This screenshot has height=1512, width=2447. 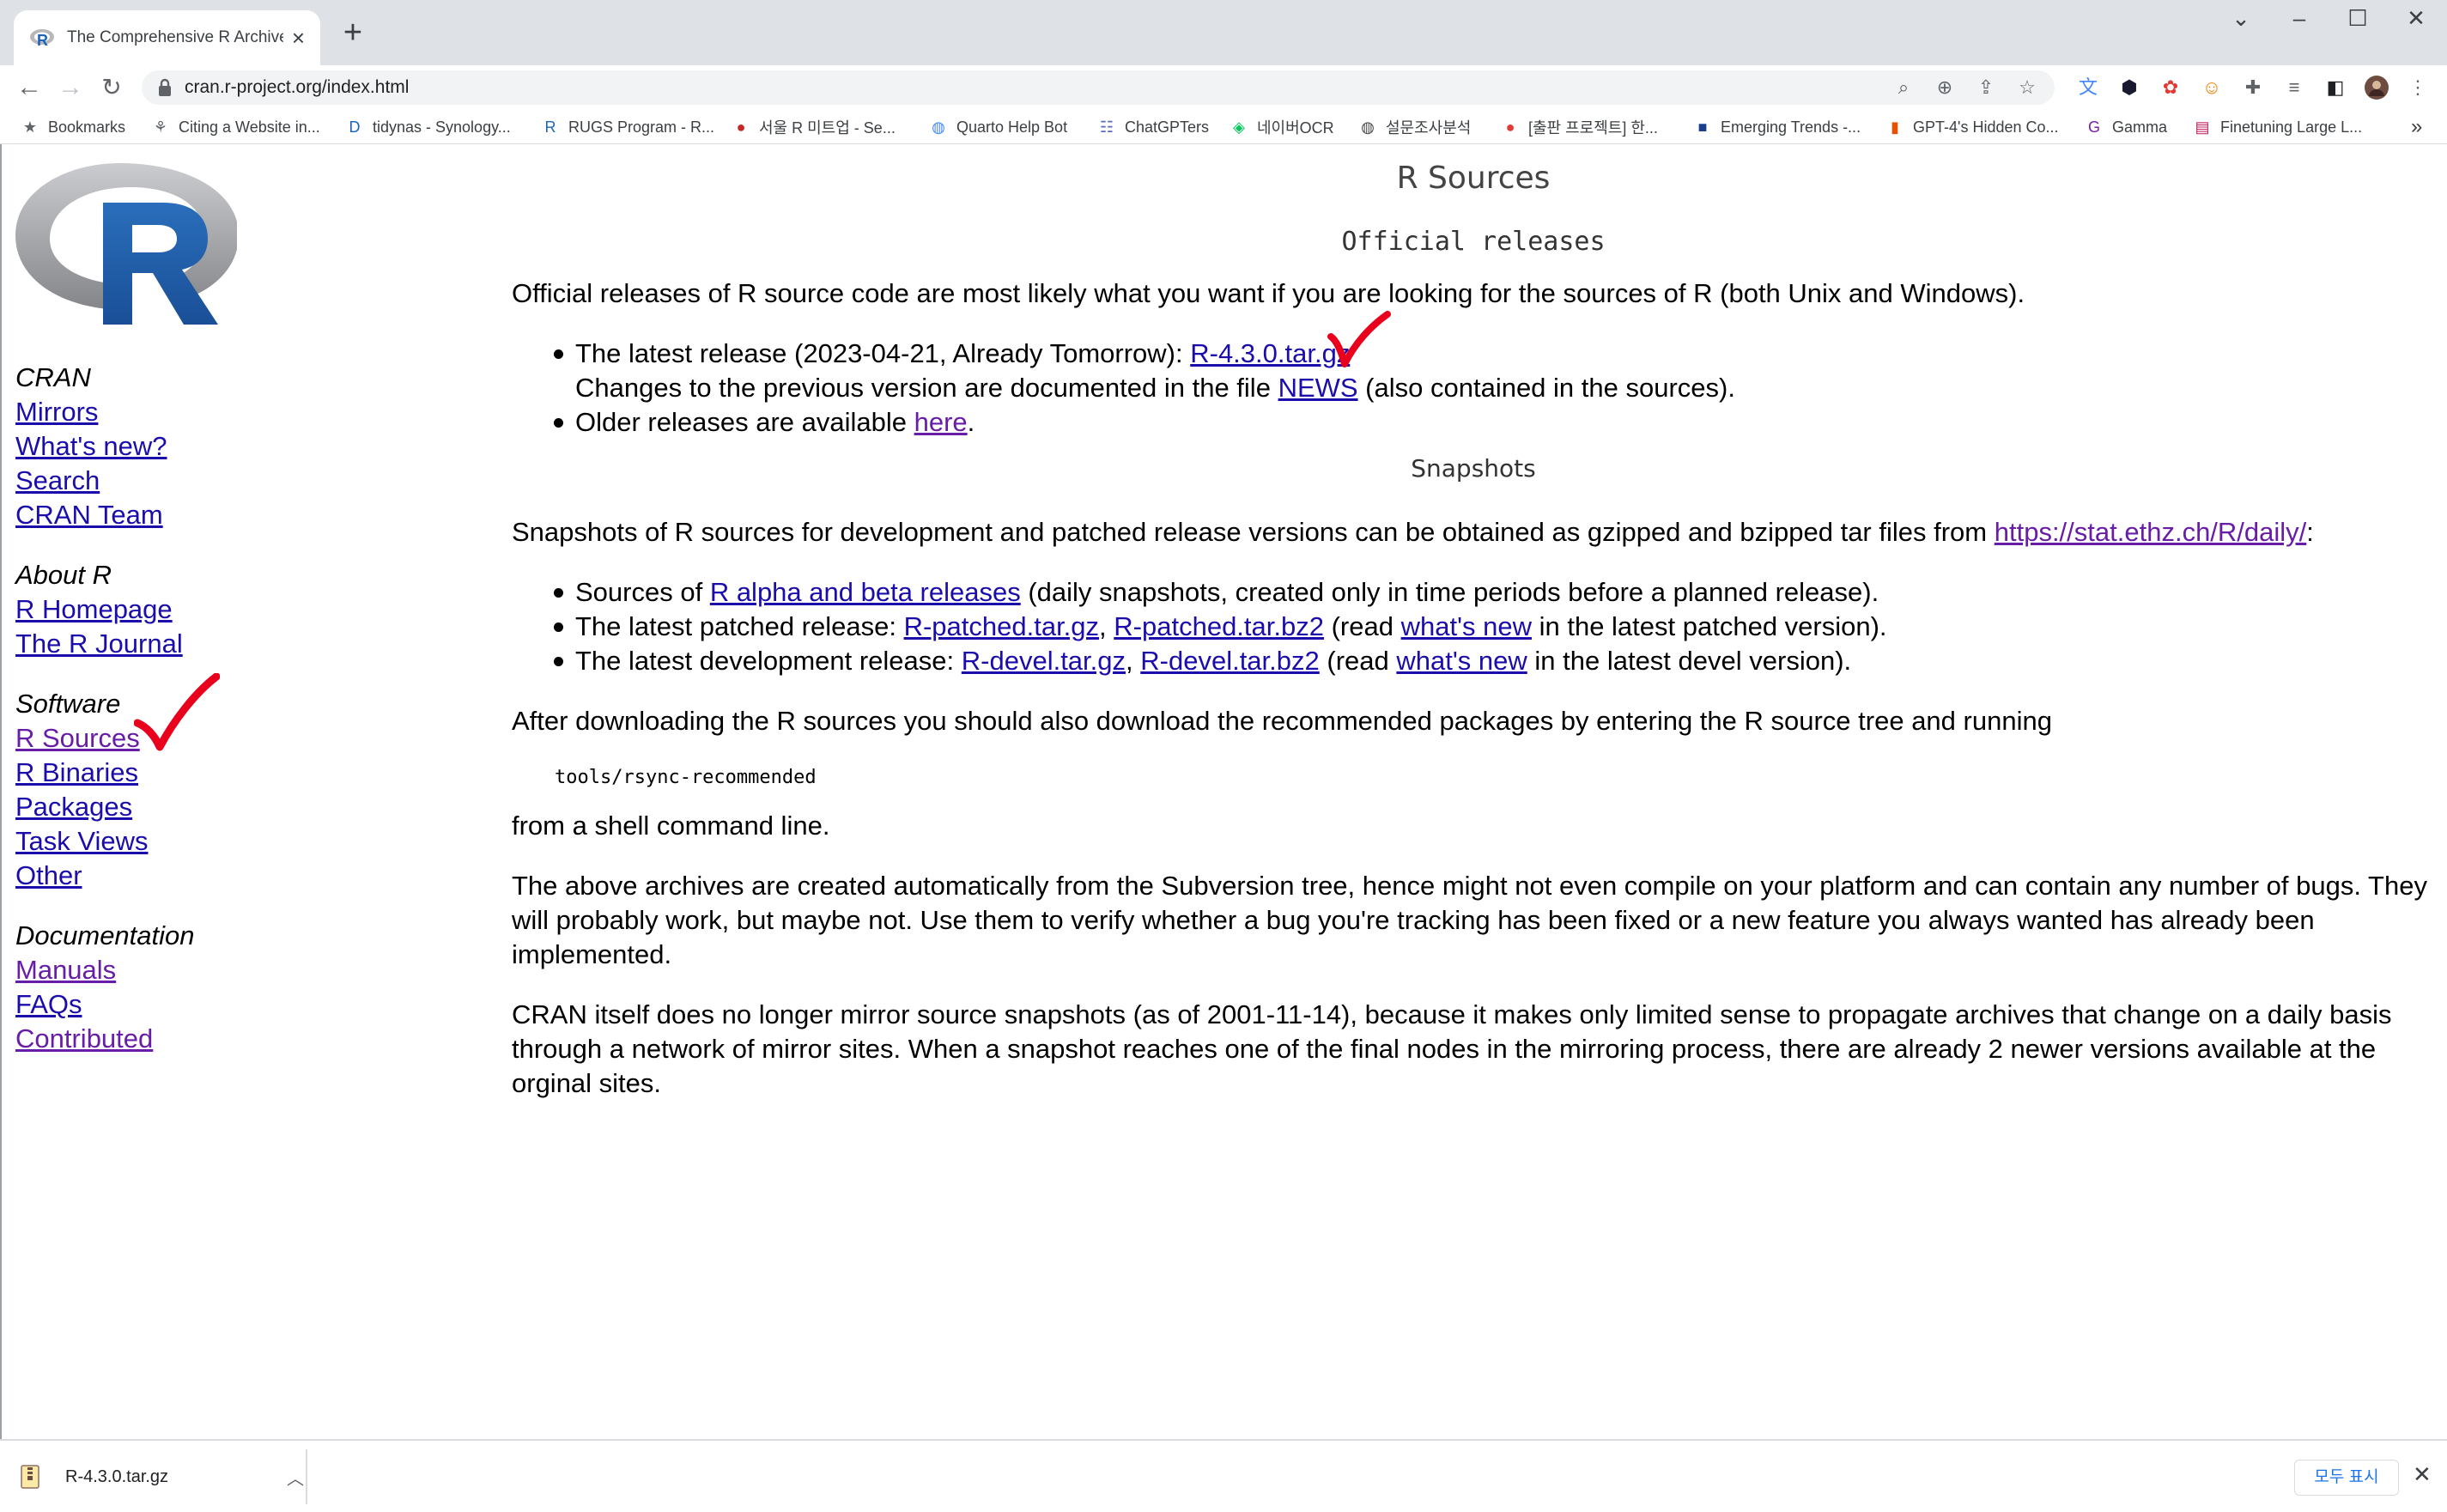 I want to click on bookmark-item: ◈ 네이버OCR, so click(x=1282, y=127).